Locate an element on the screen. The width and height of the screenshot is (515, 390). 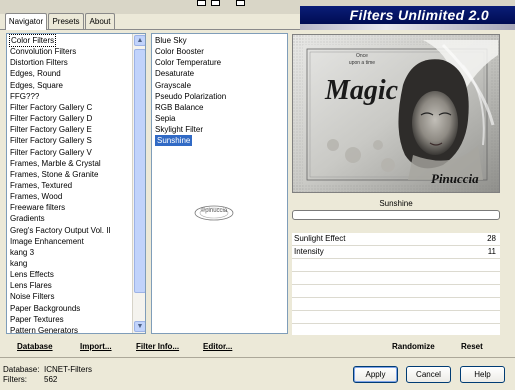
category-item: Filter Factory Gallery D is located at coordinates (51, 118).